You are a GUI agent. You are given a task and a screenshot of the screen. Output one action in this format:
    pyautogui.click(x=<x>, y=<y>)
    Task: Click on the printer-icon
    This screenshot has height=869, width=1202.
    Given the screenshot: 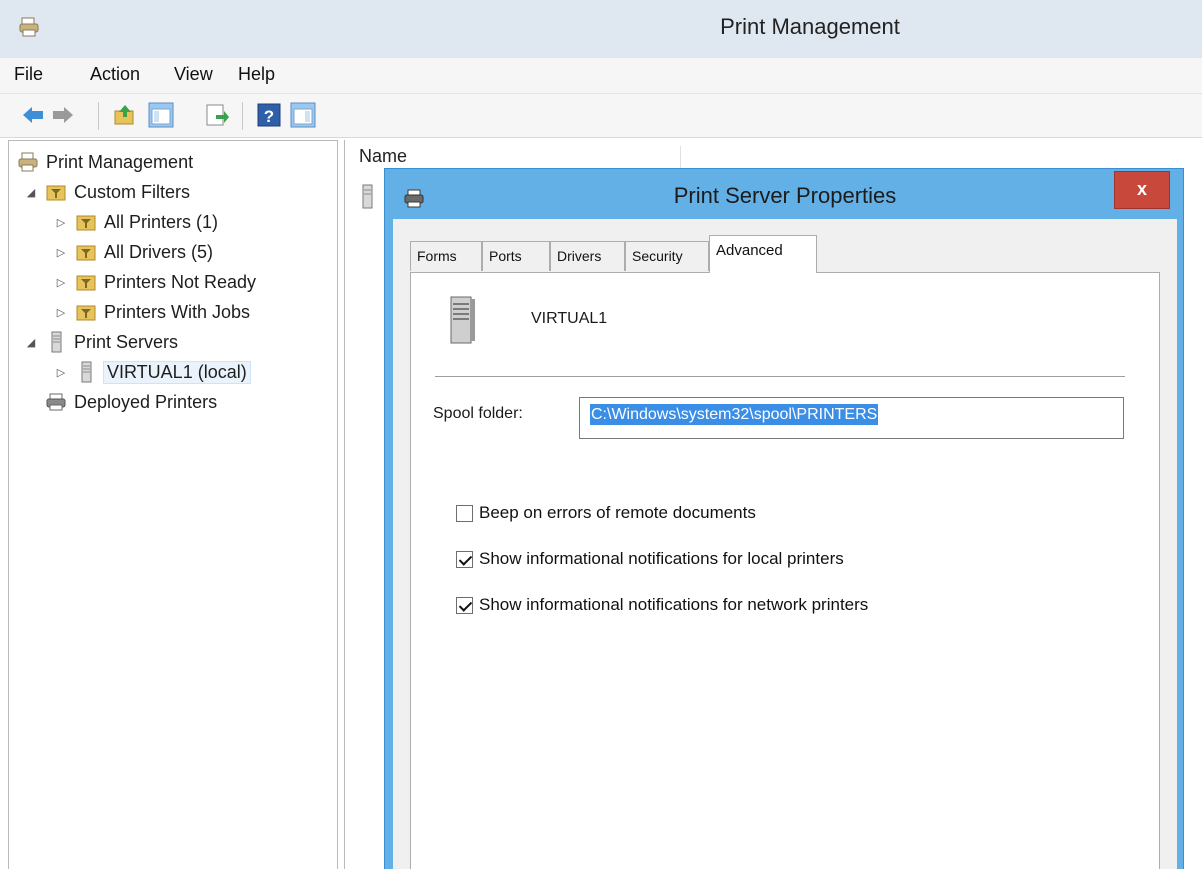 What is the action you would take?
    pyautogui.click(x=56, y=402)
    